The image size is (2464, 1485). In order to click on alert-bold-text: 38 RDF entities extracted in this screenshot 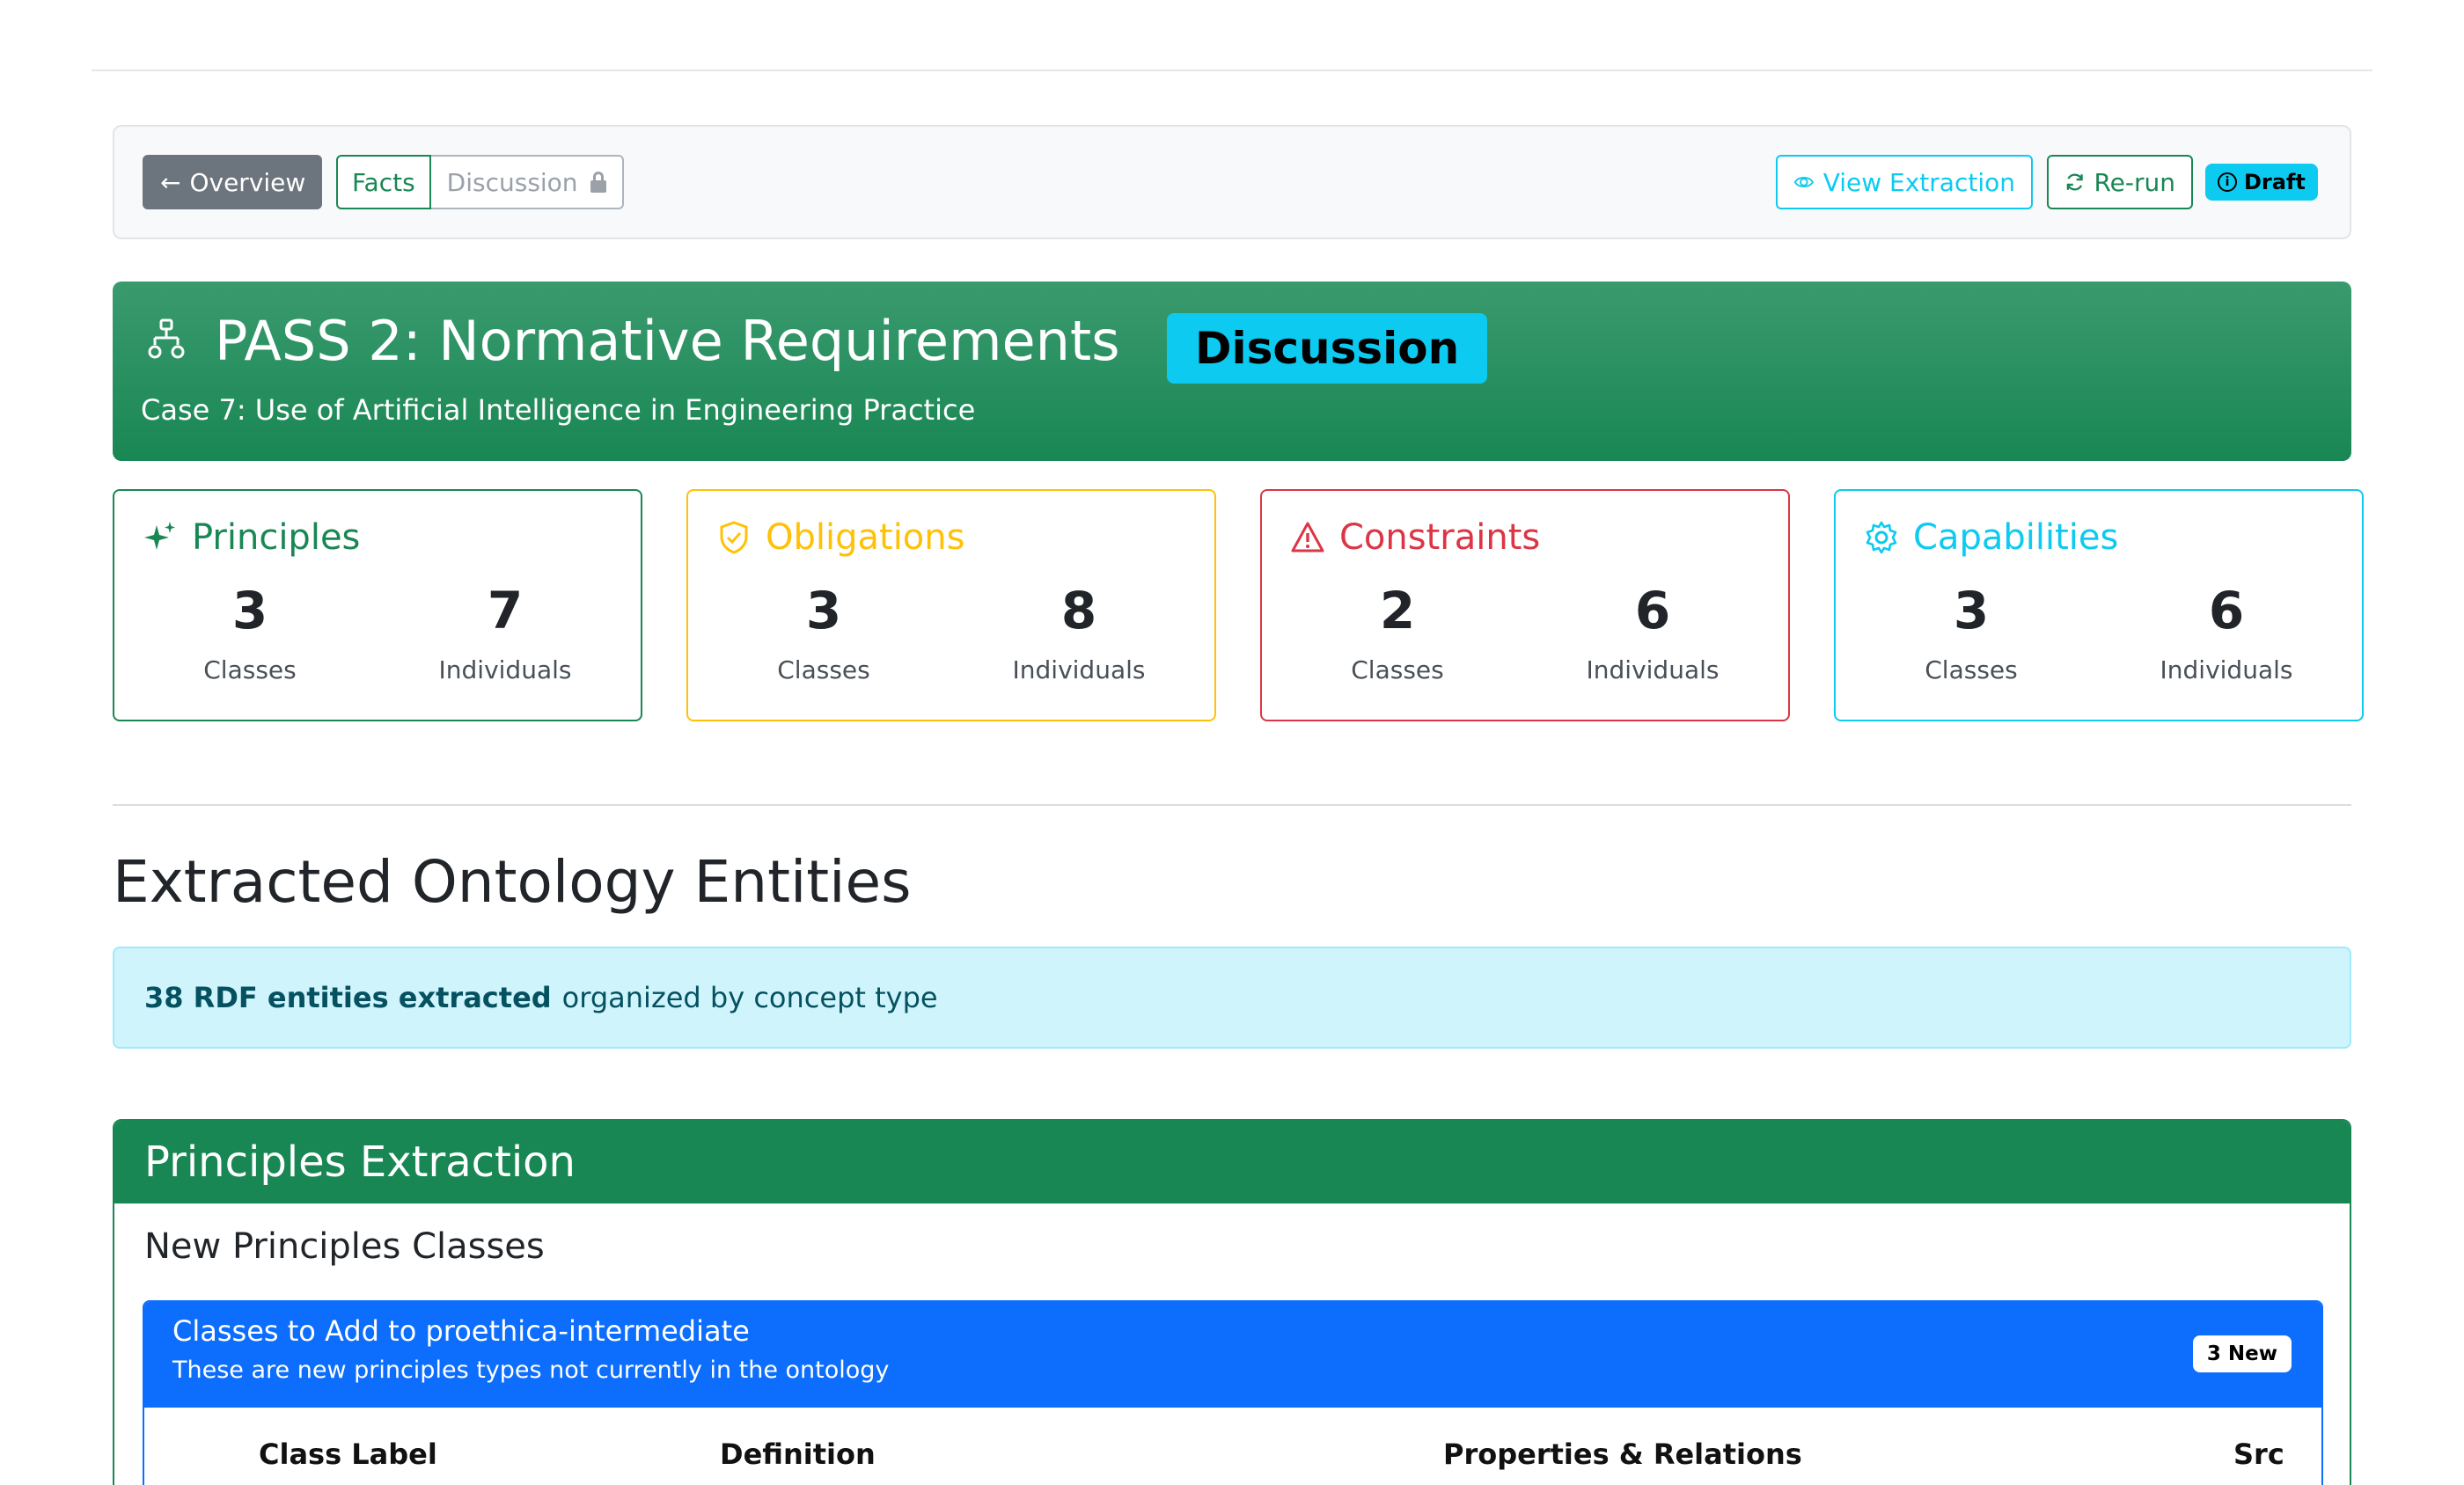, I will do `click(348, 998)`.